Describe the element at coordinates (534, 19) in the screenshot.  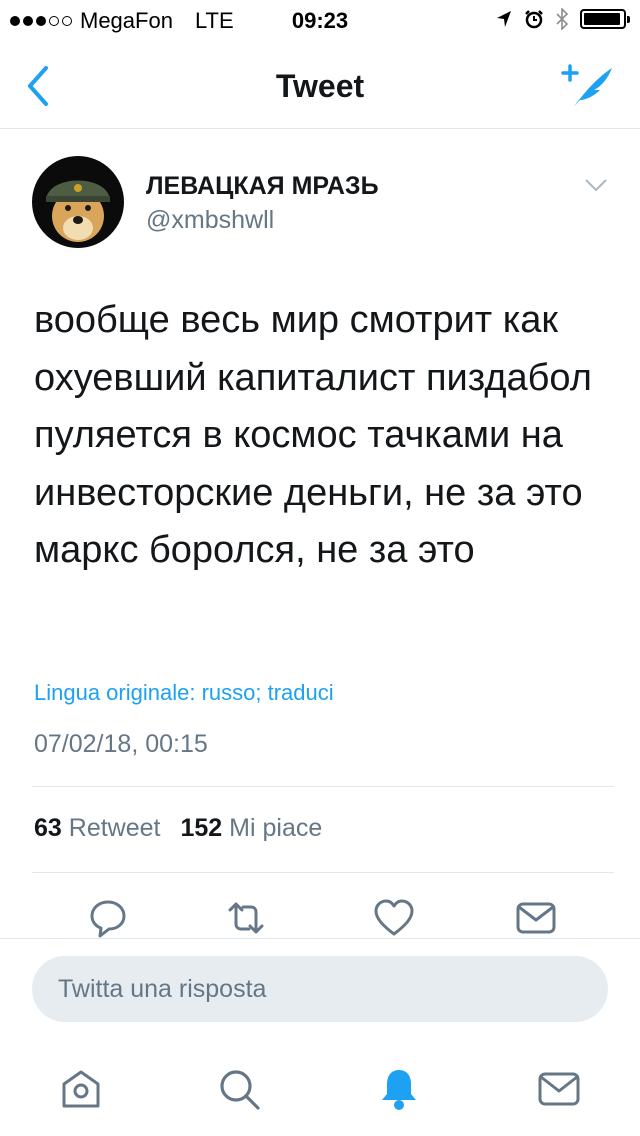
I see `alarm-icon` at that location.